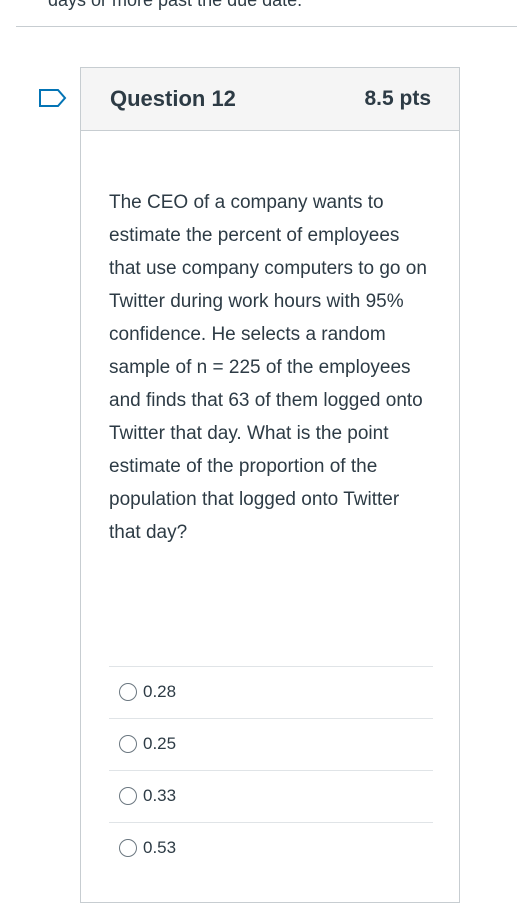 Image resolution: width=517 pixels, height=916 pixels. What do you see at coordinates (266, 26) in the screenshot?
I see `divider` at bounding box center [266, 26].